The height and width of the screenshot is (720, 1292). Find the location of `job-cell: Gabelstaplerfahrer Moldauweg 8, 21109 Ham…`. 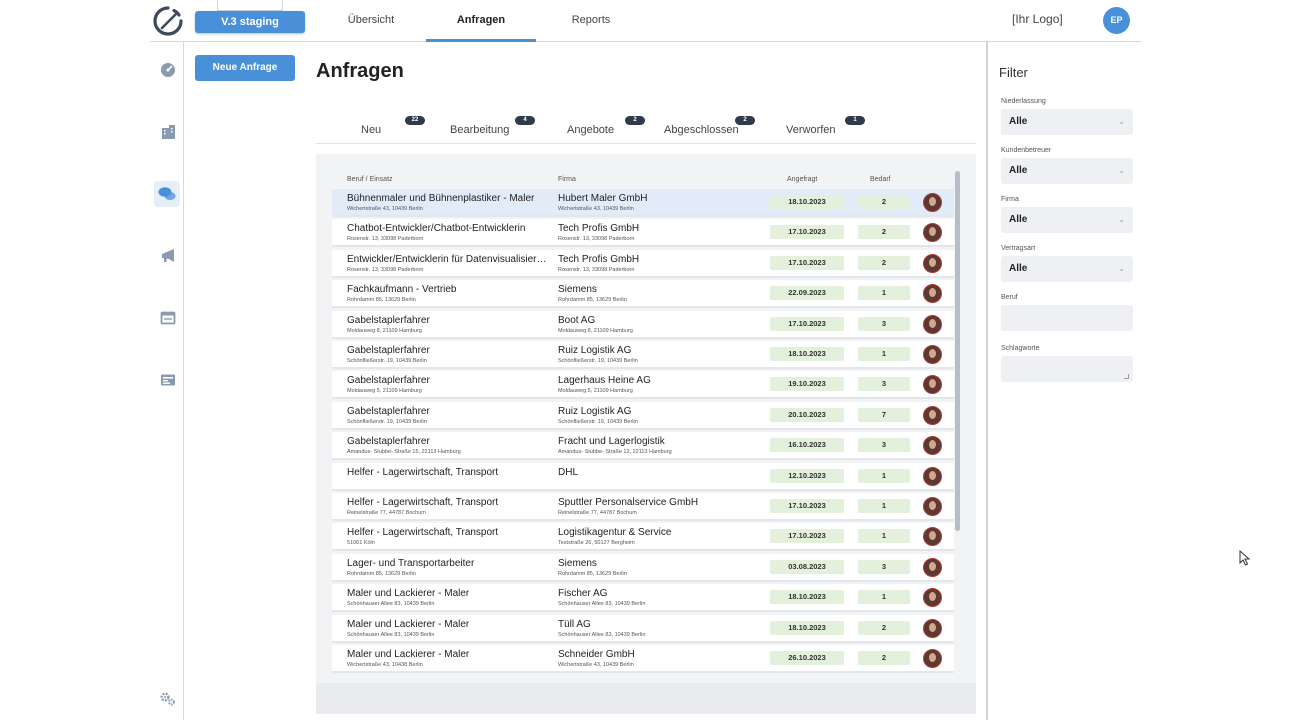

job-cell: Gabelstaplerfahrer Moldauweg 8, 21109 Ham… is located at coordinates (447, 325).